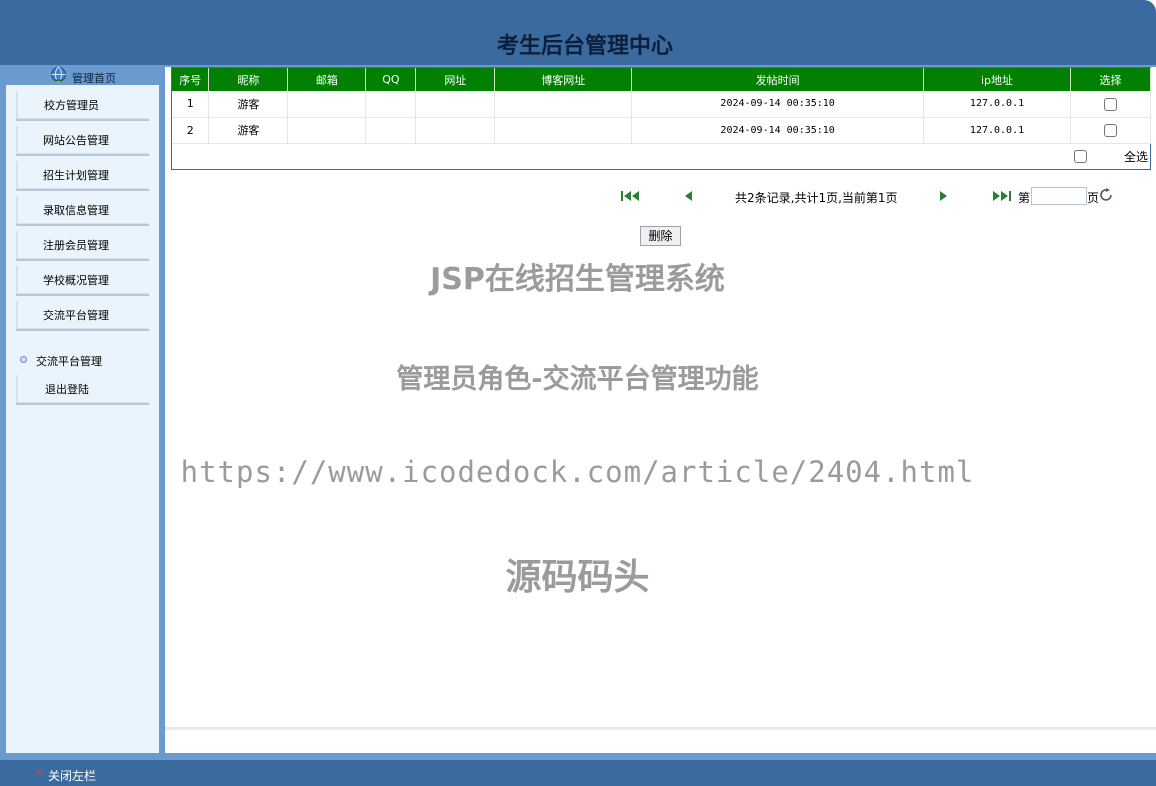 The height and width of the screenshot is (786, 1156). I want to click on table-header-row: 序号 昵称 邮箱 QQ 网址 博客网址 发帖时间 ip地址 选择, so click(662, 79).